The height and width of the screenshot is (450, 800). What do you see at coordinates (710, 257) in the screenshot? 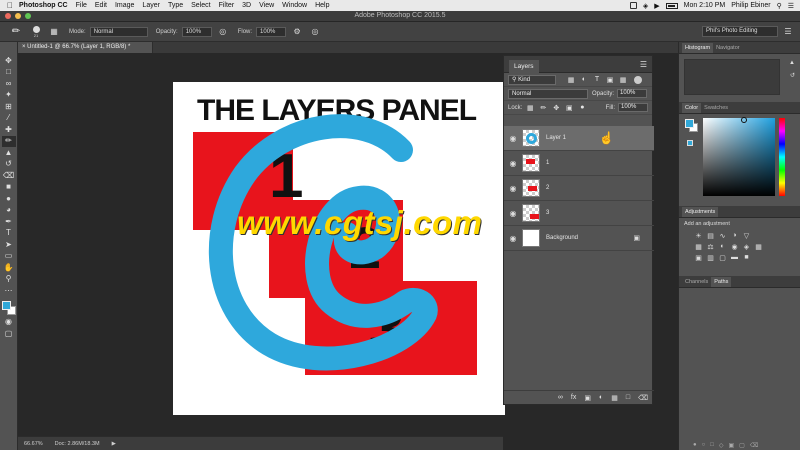
I see `posterize-icon: ▥` at bounding box center [710, 257].